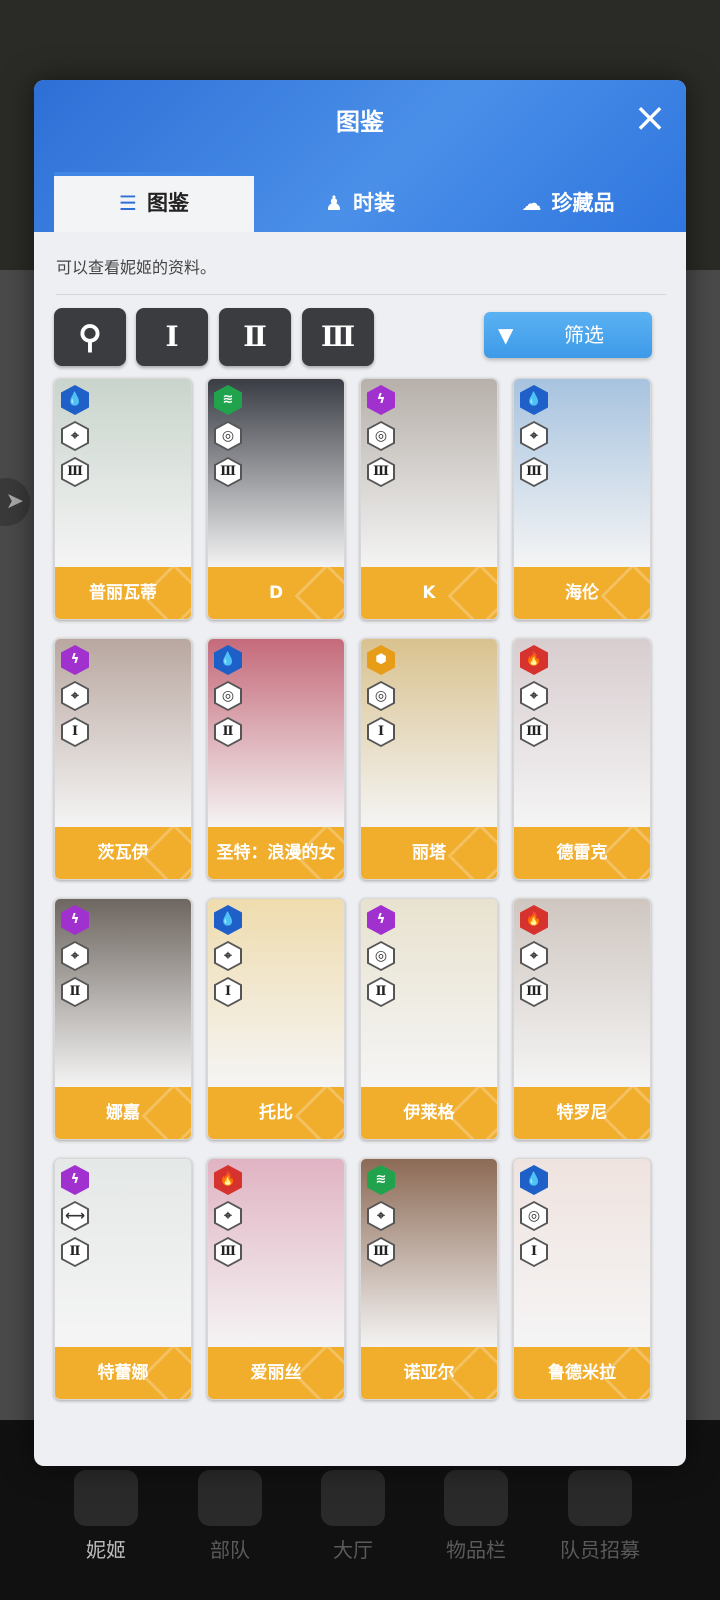  What do you see at coordinates (506, 335) in the screenshot?
I see `funnel-icon: ▼` at bounding box center [506, 335].